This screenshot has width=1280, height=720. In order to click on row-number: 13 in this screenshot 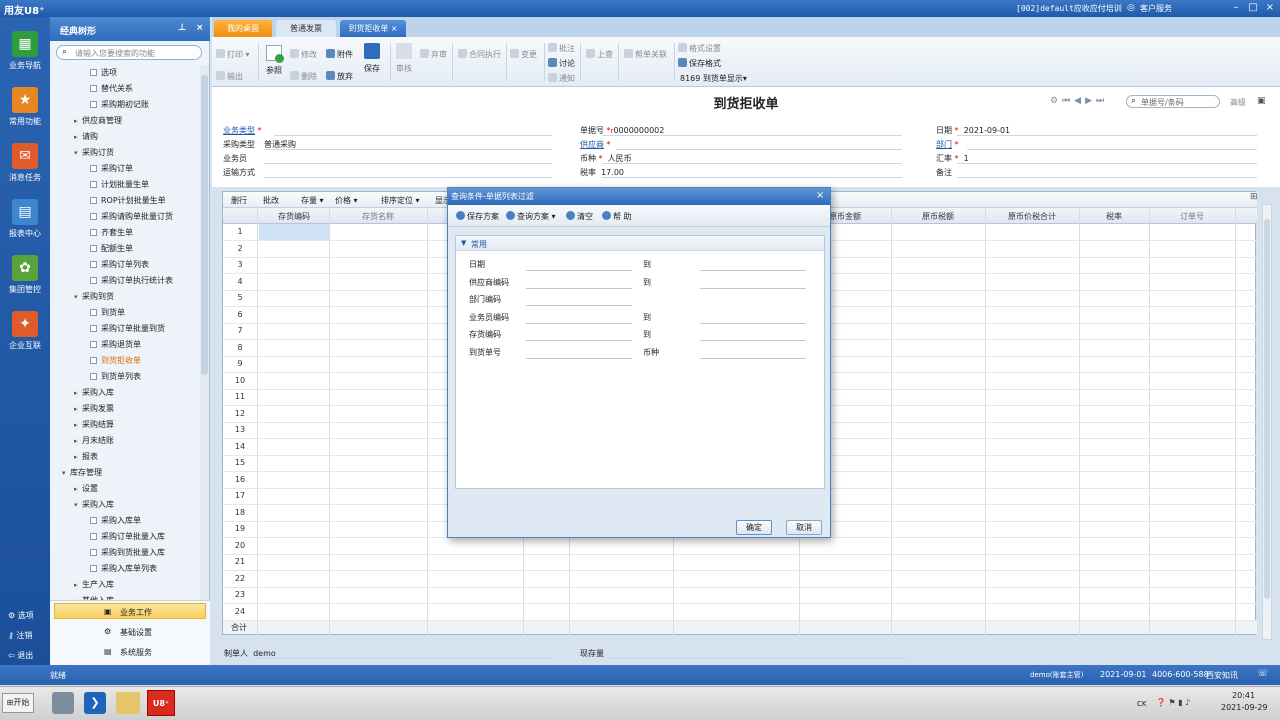, I will do `click(240, 429)`.